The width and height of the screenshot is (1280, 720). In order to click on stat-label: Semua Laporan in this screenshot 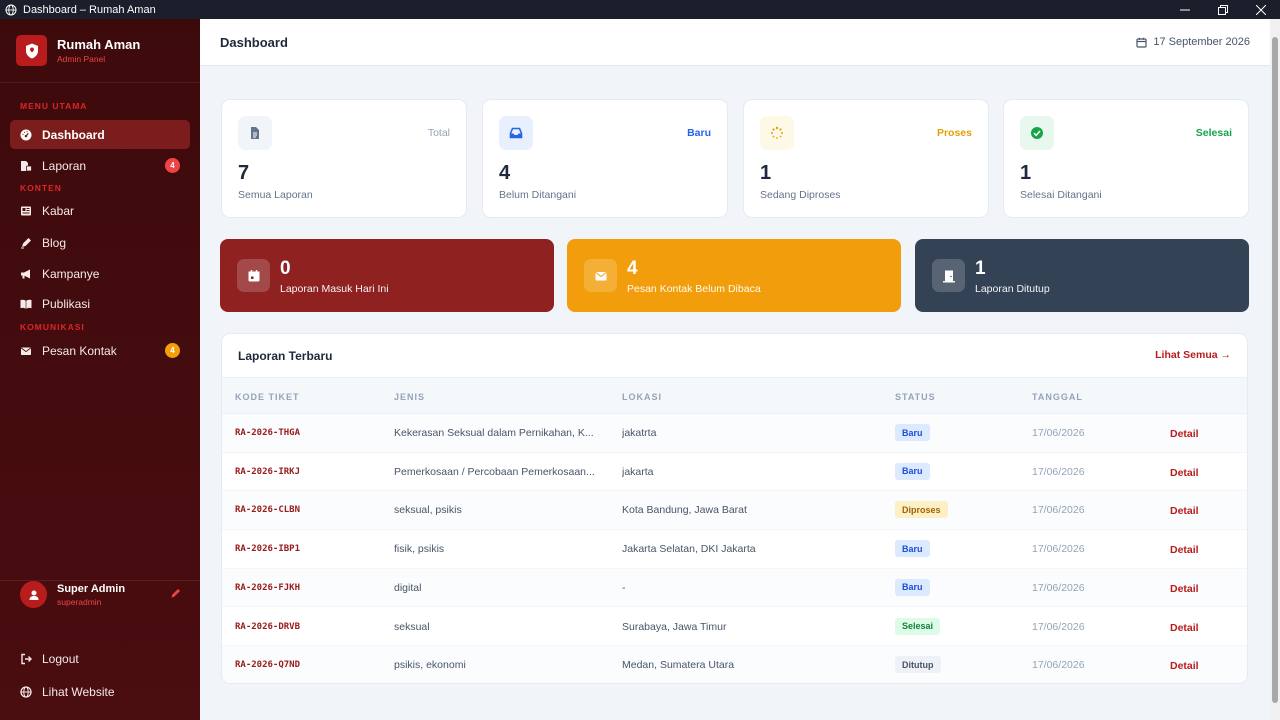, I will do `click(275, 195)`.